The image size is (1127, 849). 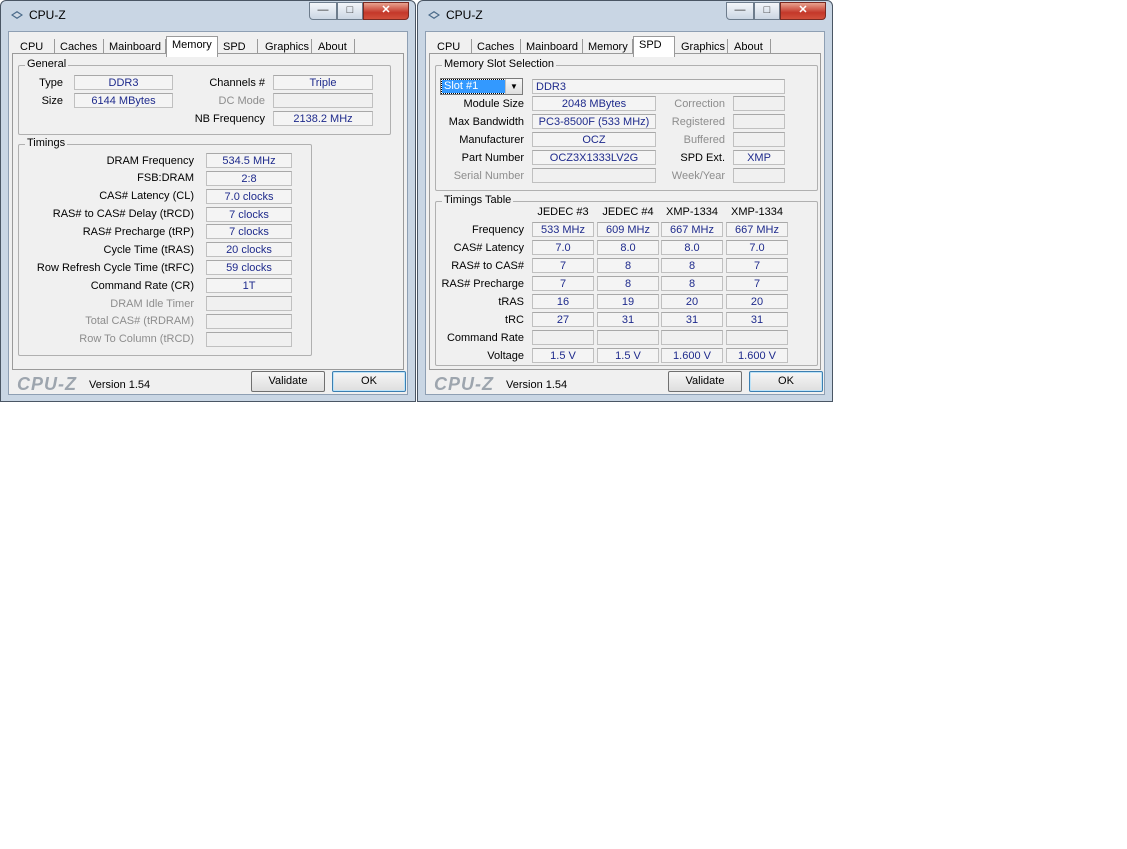 I want to click on nb-frequency-label: NB Frequency, so click(x=229, y=119).